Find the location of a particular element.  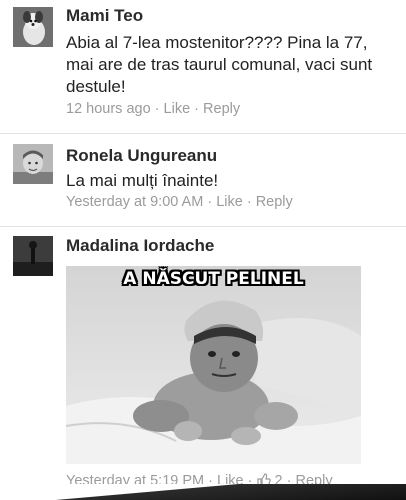

child-avatar-photo is located at coordinates (33, 164).